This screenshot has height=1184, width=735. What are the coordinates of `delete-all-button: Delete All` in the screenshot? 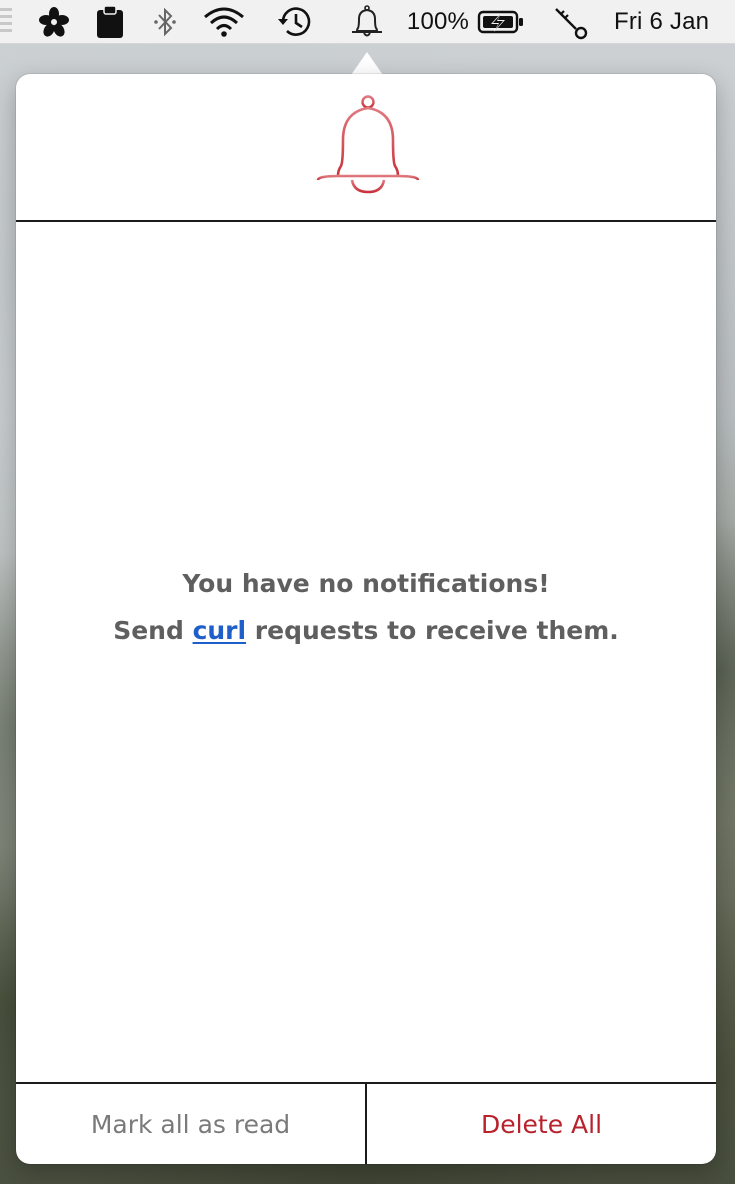 It's located at (541, 1124).